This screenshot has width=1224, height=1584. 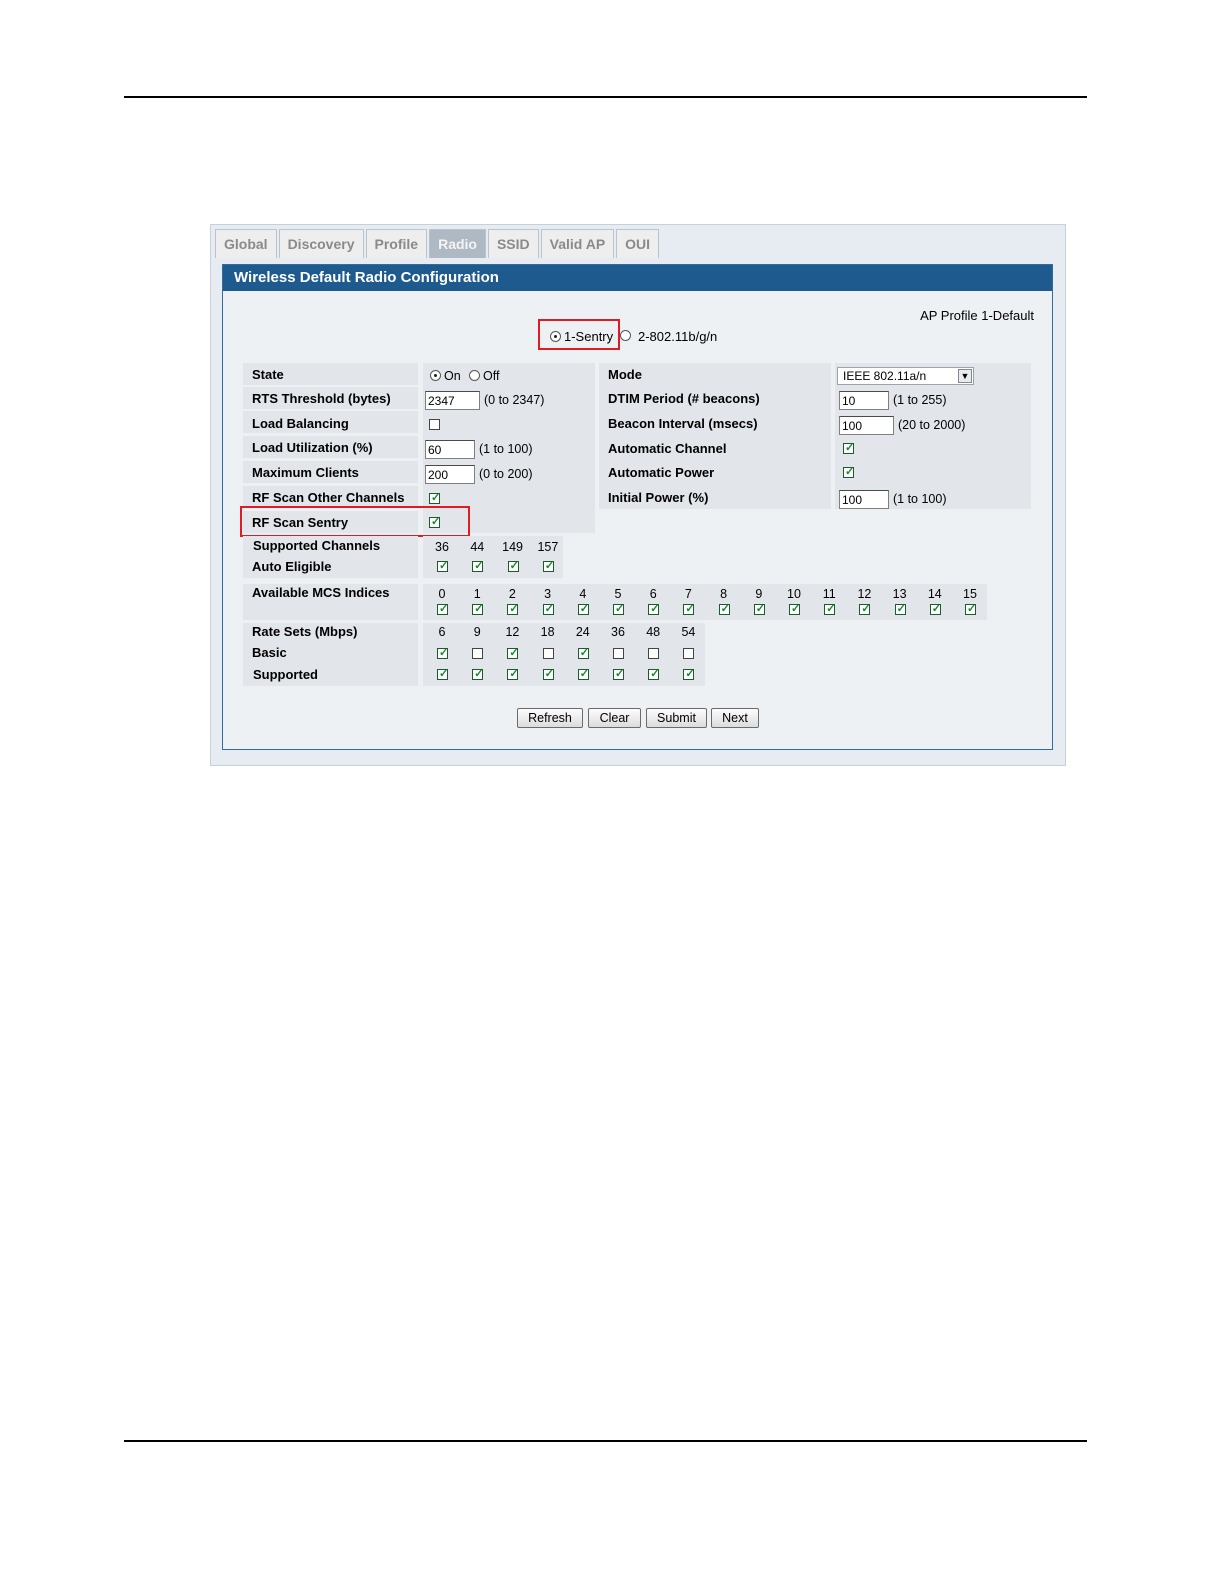 What do you see at coordinates (452, 400) in the screenshot?
I see `rts-threshold-input` at bounding box center [452, 400].